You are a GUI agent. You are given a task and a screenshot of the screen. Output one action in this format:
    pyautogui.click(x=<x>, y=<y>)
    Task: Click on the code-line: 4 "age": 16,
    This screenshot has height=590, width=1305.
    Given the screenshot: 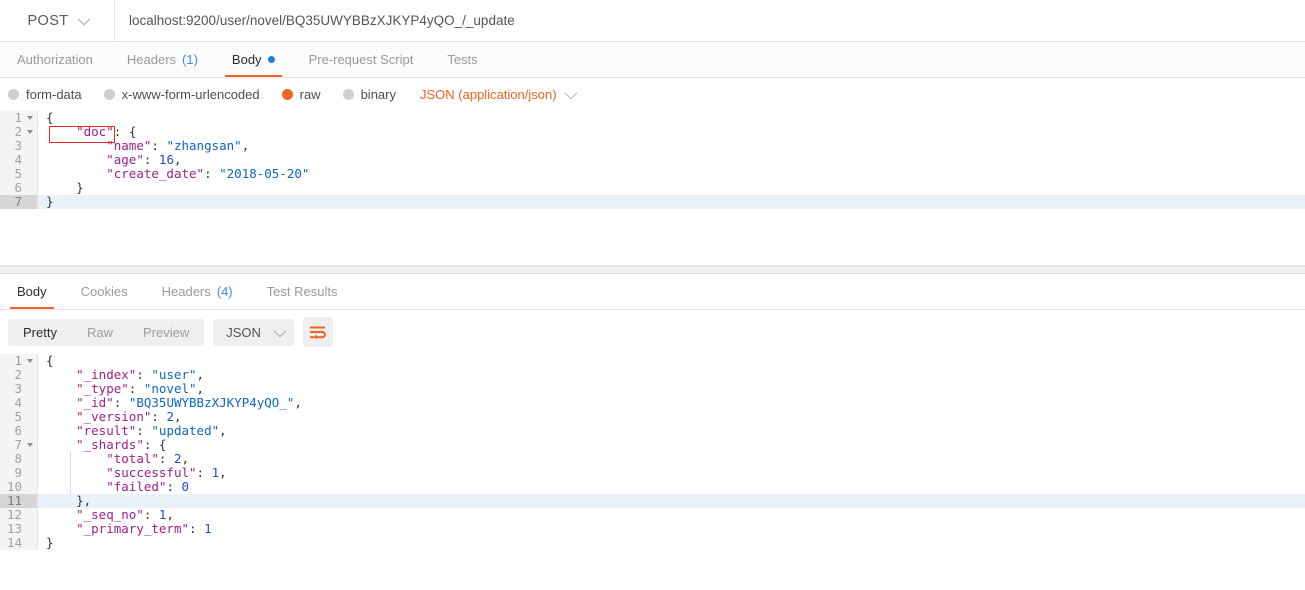 What is the action you would take?
    pyautogui.click(x=652, y=160)
    